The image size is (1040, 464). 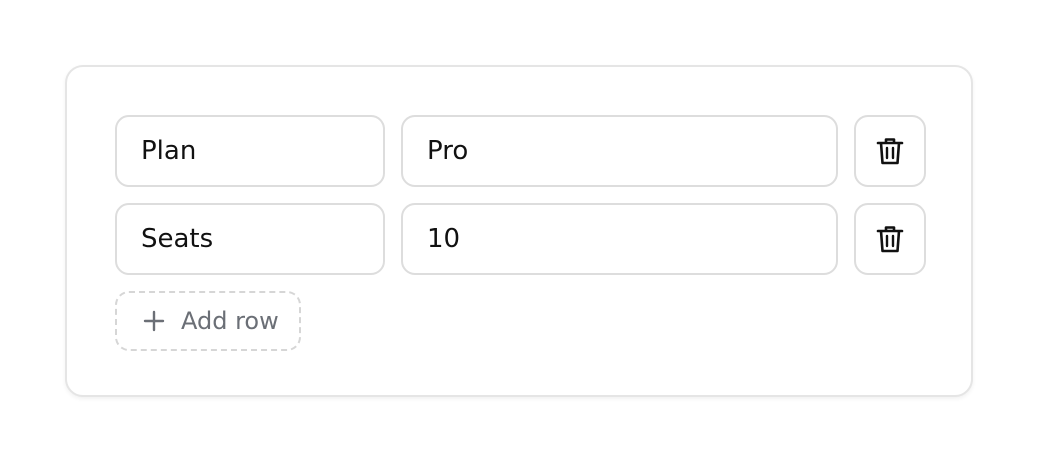 What do you see at coordinates (230, 321) in the screenshot?
I see `add-row-label: Add row` at bounding box center [230, 321].